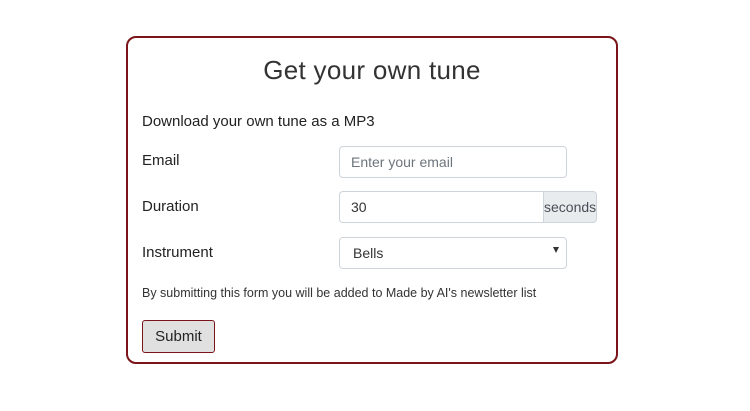 This screenshot has height=411, width=750. Describe the element at coordinates (258, 121) in the screenshot. I see `form-intro: Download your own tune as a MP3` at that location.